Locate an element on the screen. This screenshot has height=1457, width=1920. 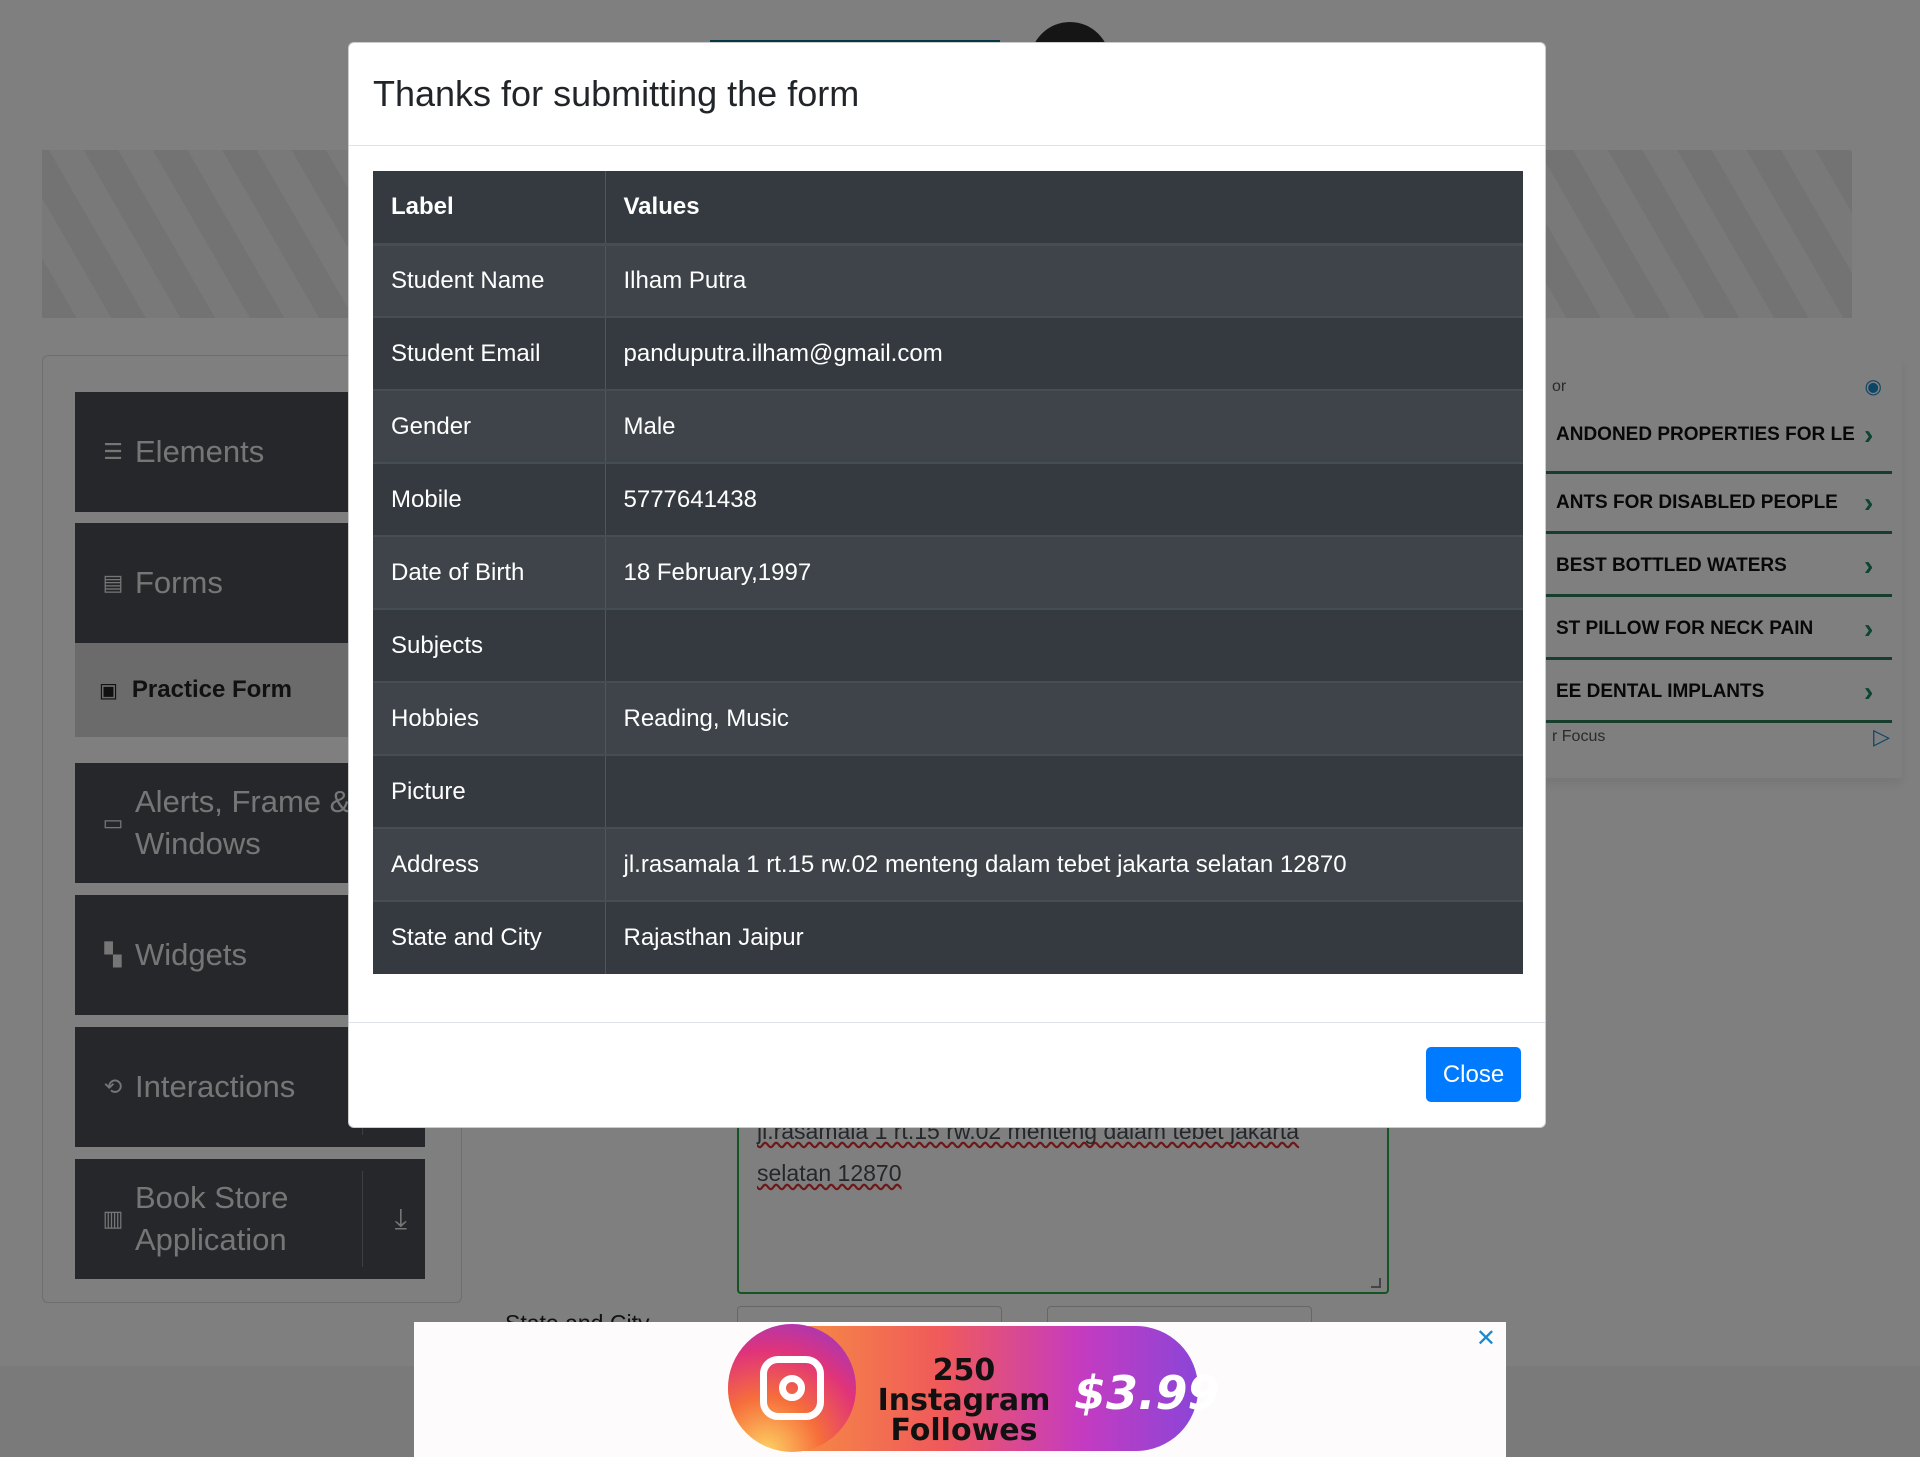
table-row: Student Name Ilham Putra is located at coordinates (948, 280).